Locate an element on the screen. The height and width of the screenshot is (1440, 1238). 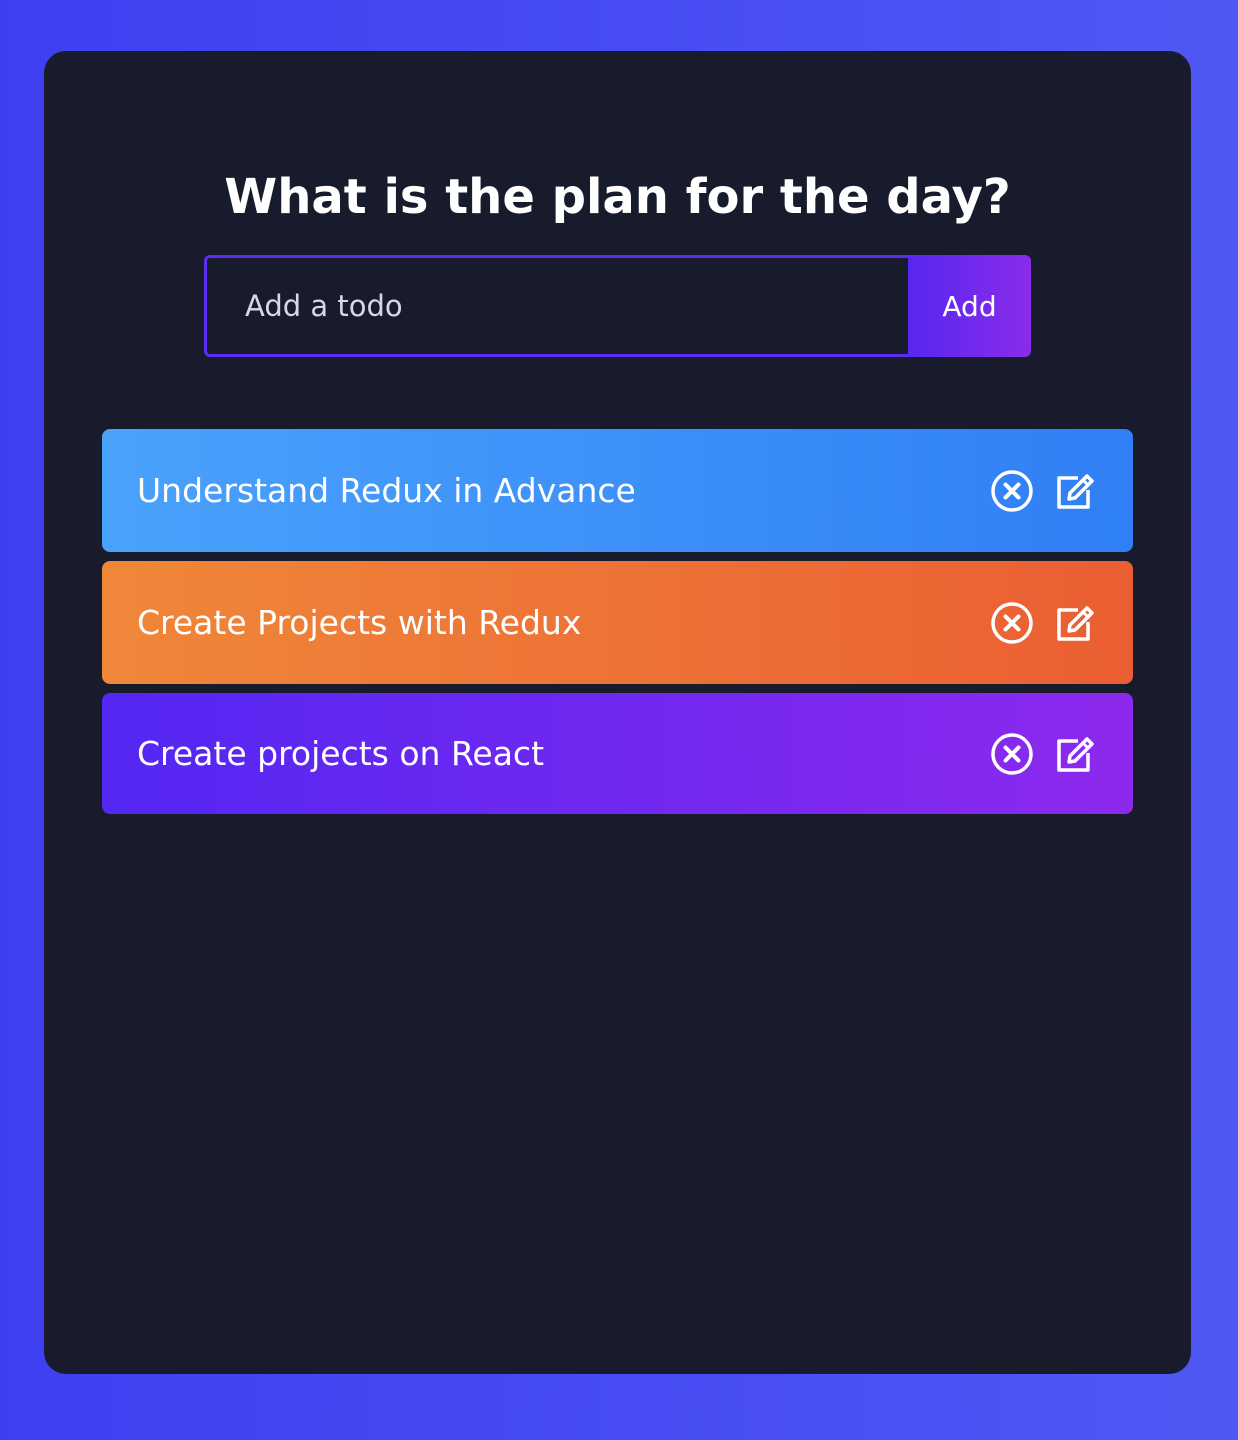
todo-item-text: Understand Redux in Advance is located at coordinates (563, 490).